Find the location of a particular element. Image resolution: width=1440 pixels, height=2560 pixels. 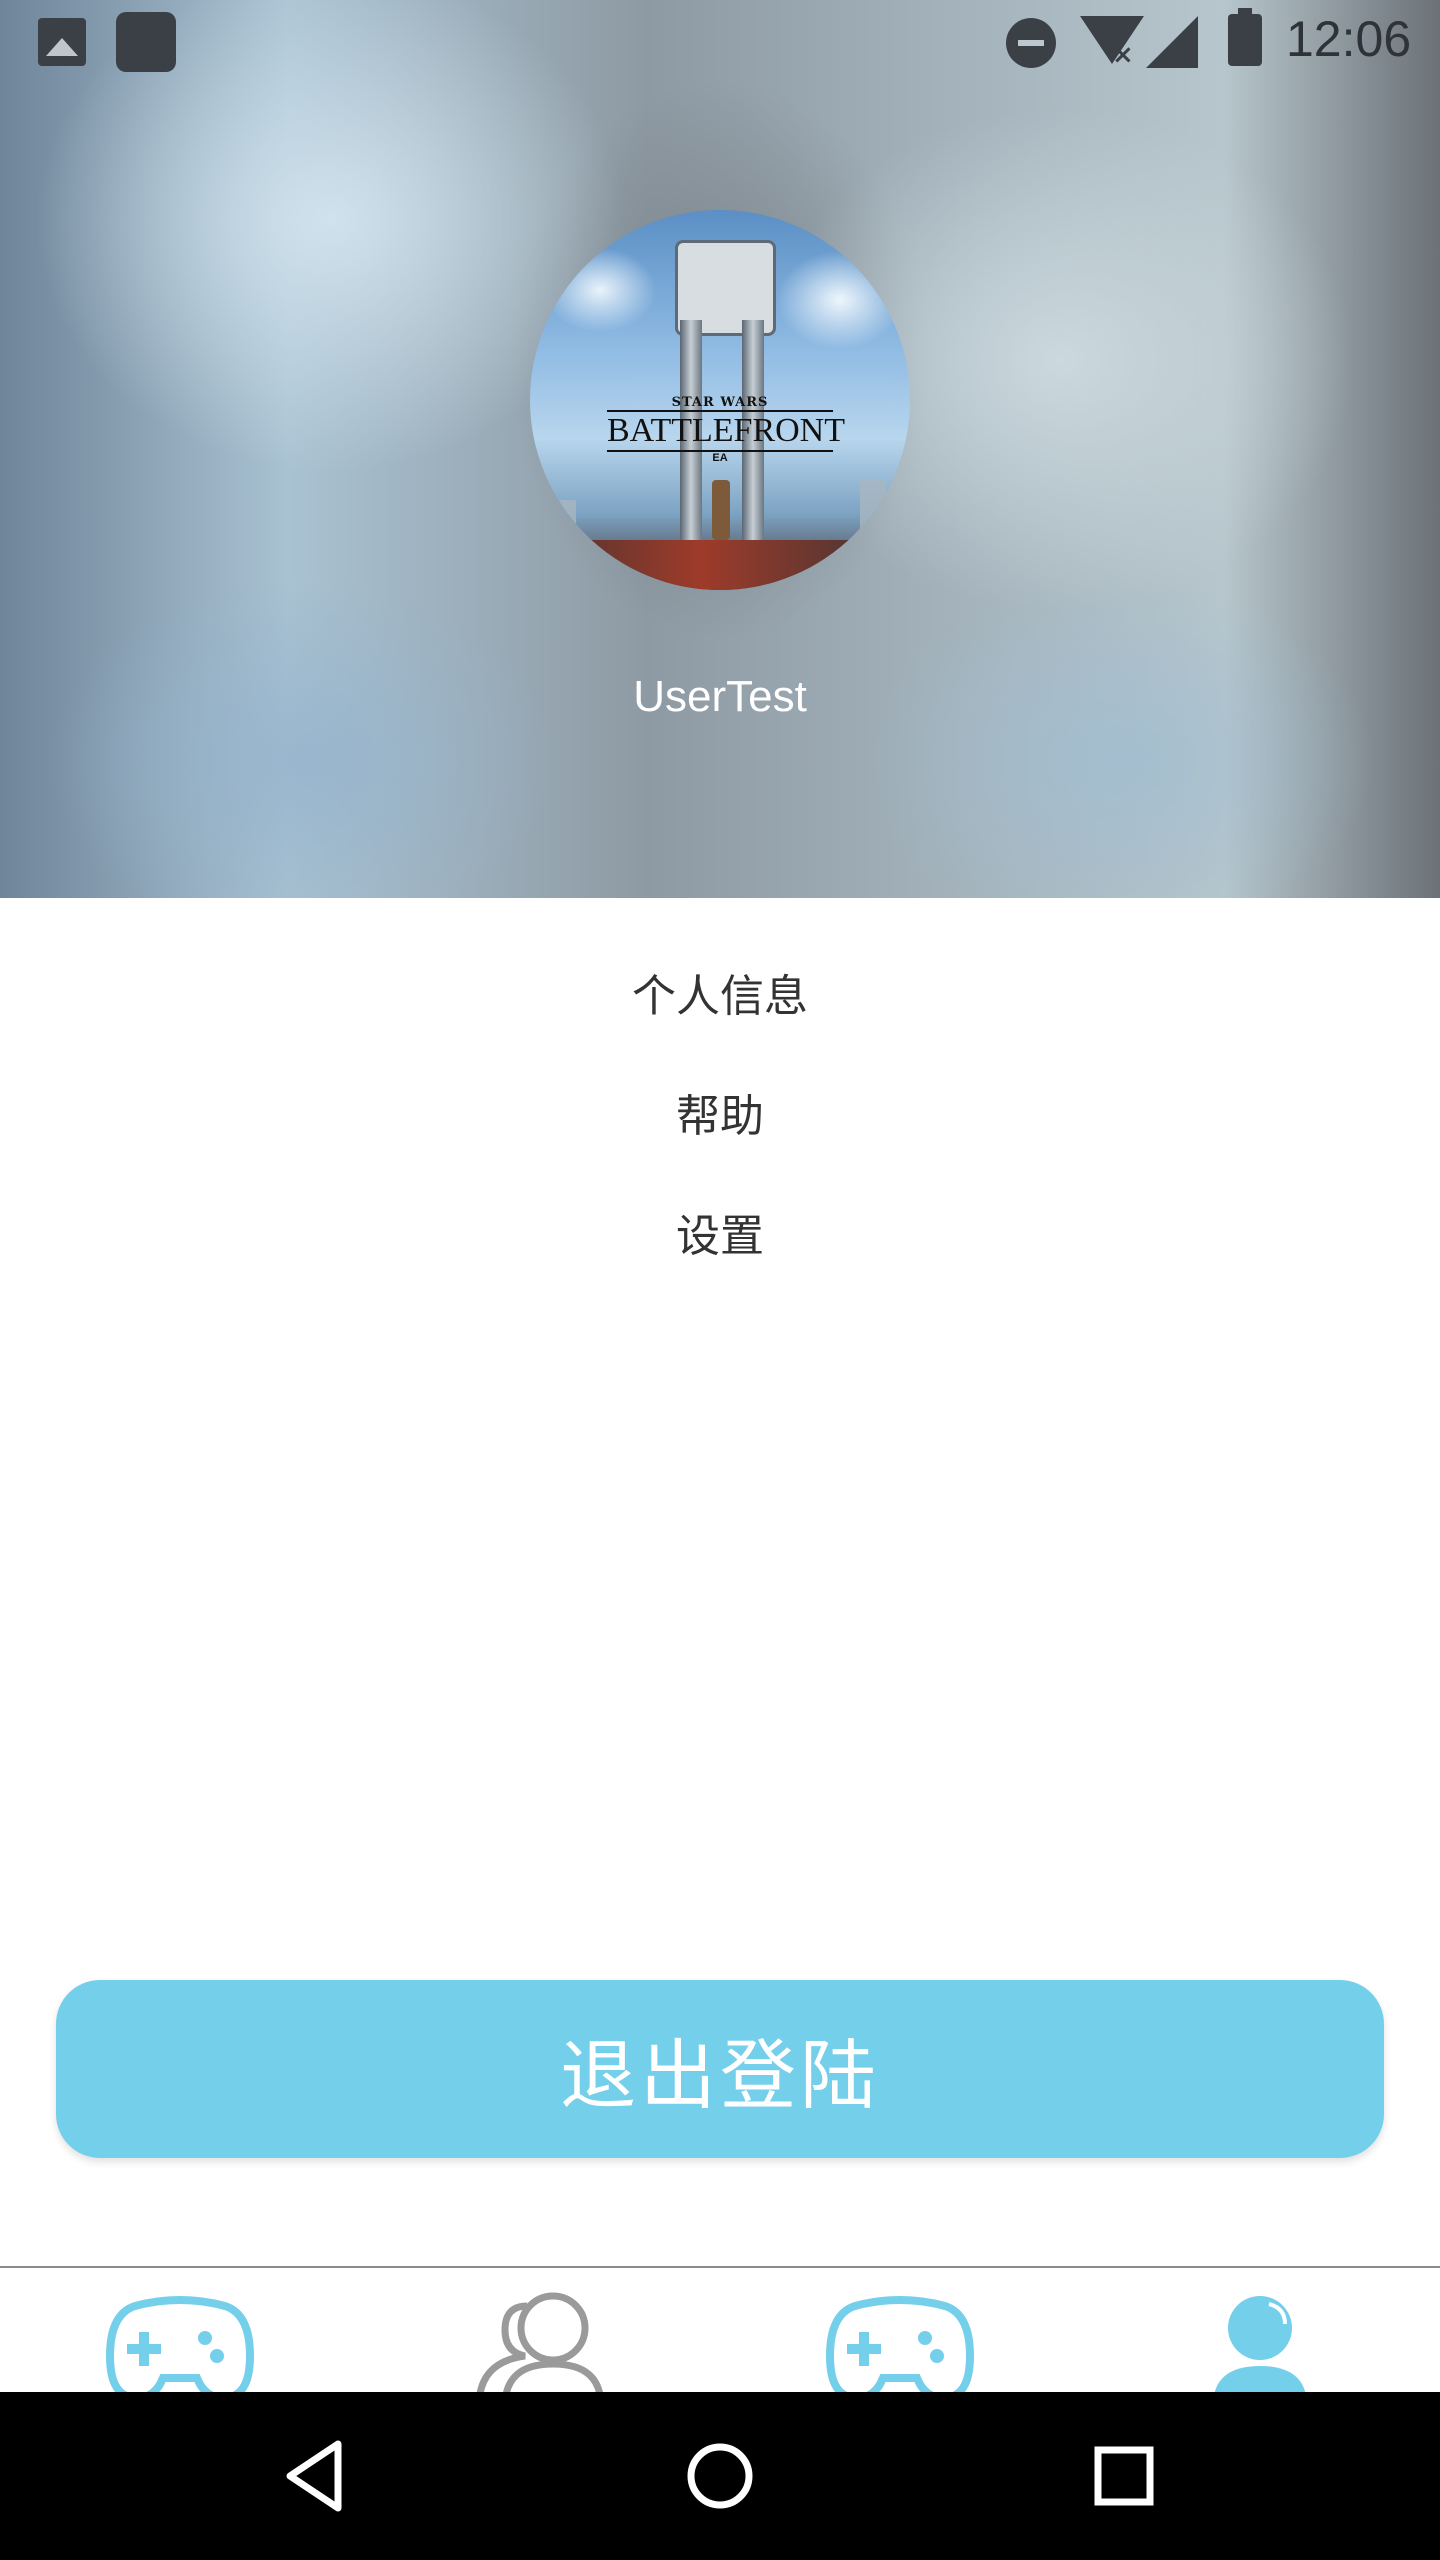

recents-icon is located at coordinates (1124, 2476).